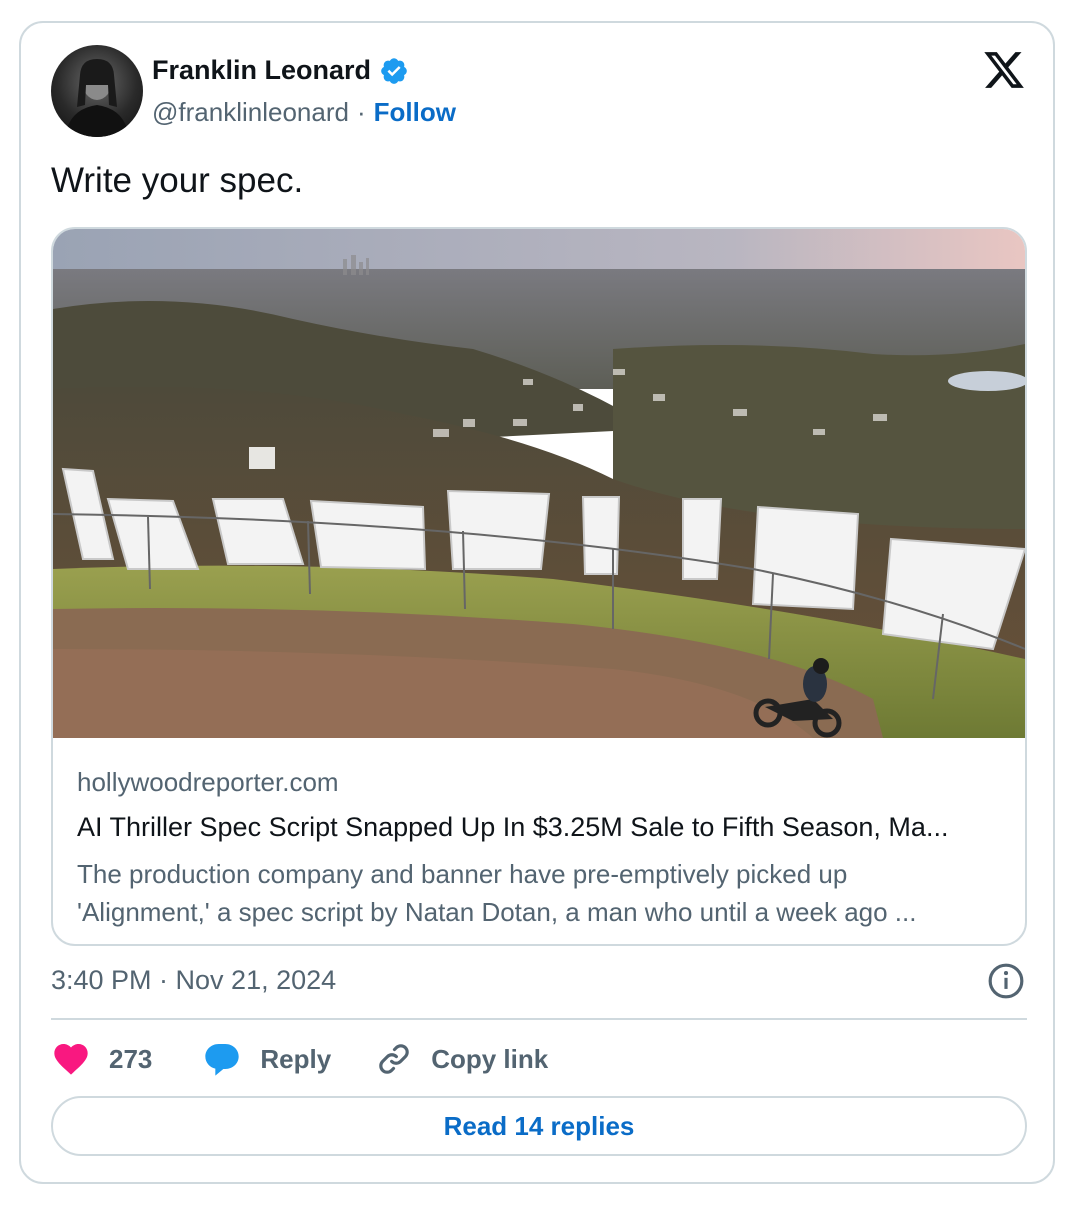 The image size is (1076, 1206). I want to click on heart-icon, so click(71, 1059).